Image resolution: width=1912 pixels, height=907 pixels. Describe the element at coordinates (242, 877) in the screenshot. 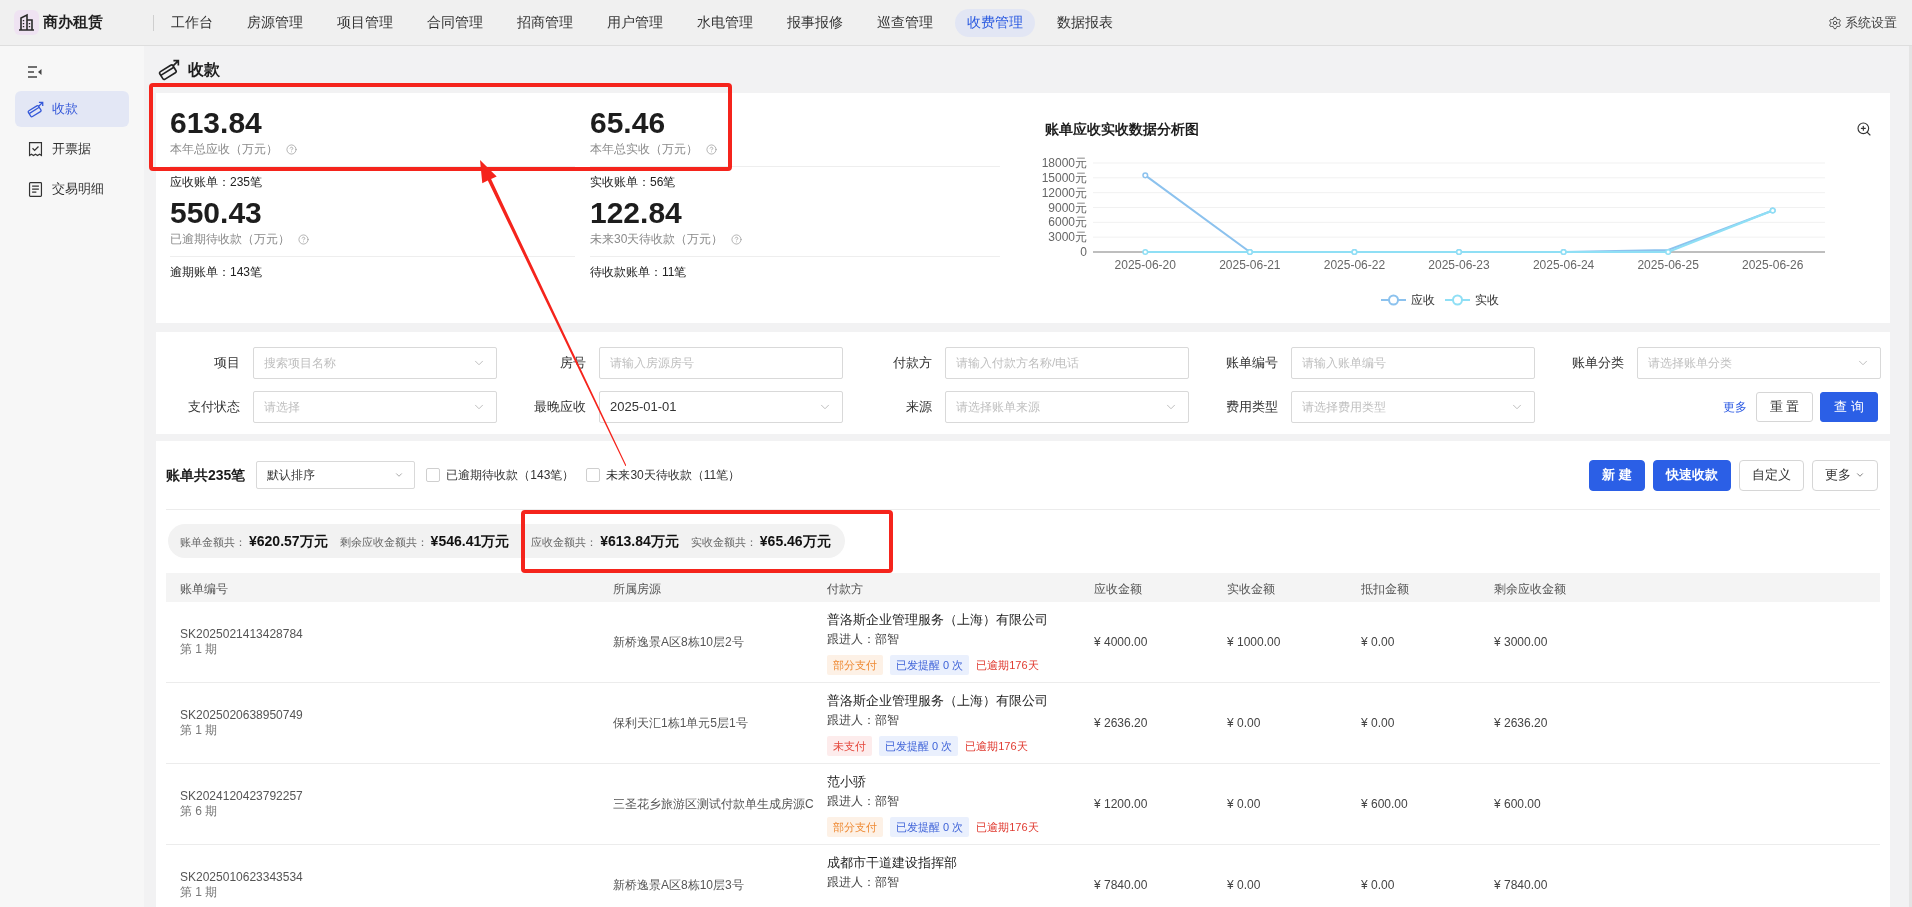

I see `bill-number-text: SK2025010623343534` at that location.